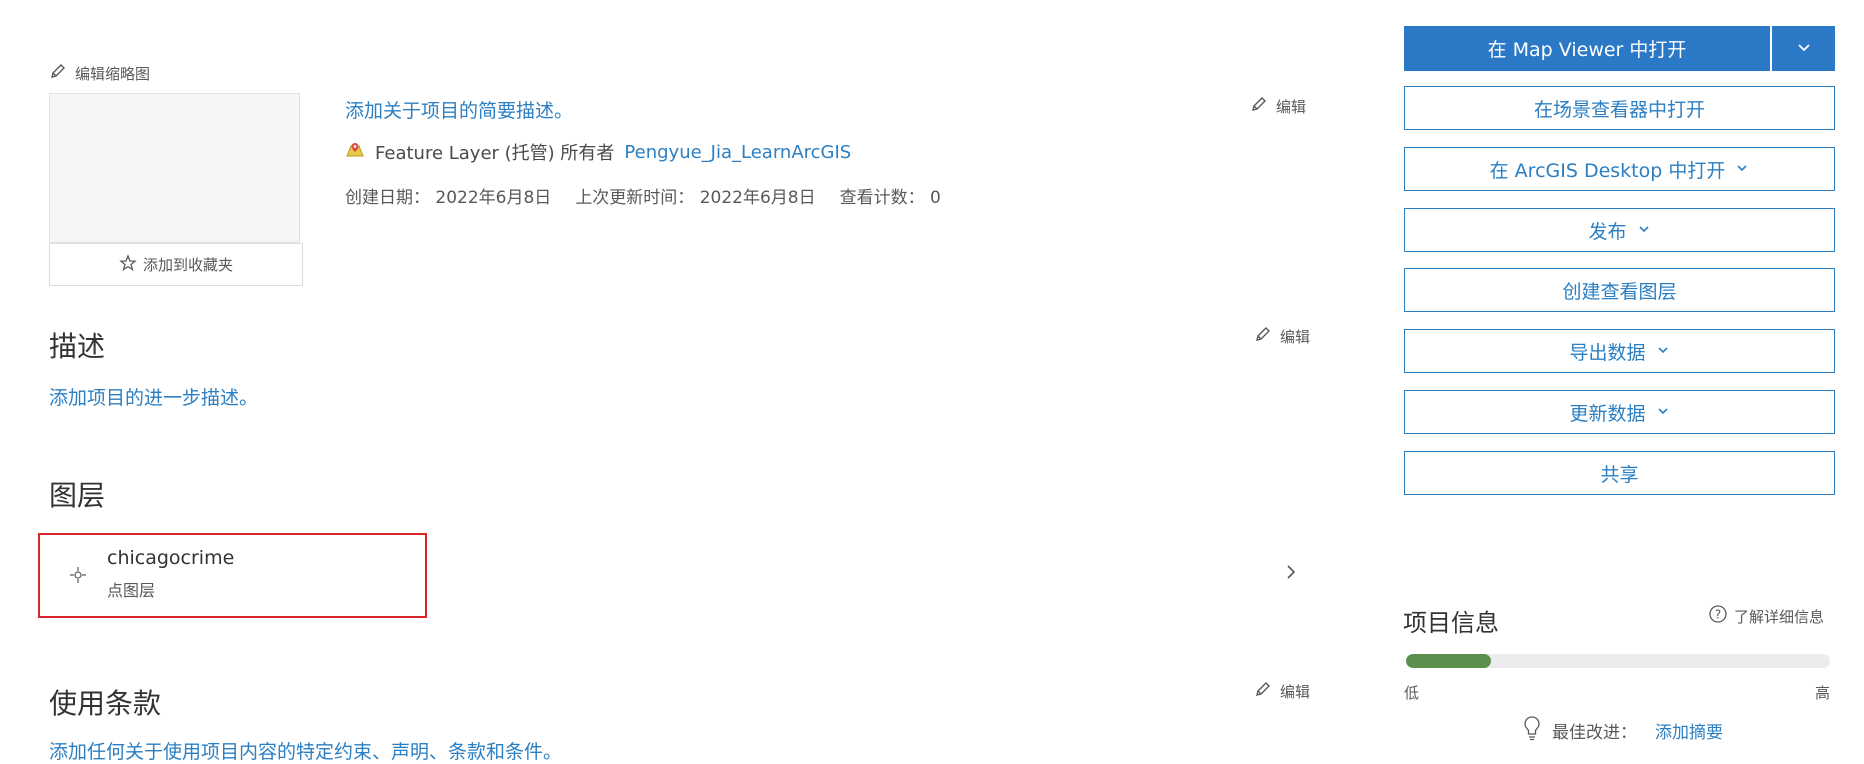 Image resolution: width=1864 pixels, height=764 pixels. I want to click on point-layer-icon, so click(78, 577).